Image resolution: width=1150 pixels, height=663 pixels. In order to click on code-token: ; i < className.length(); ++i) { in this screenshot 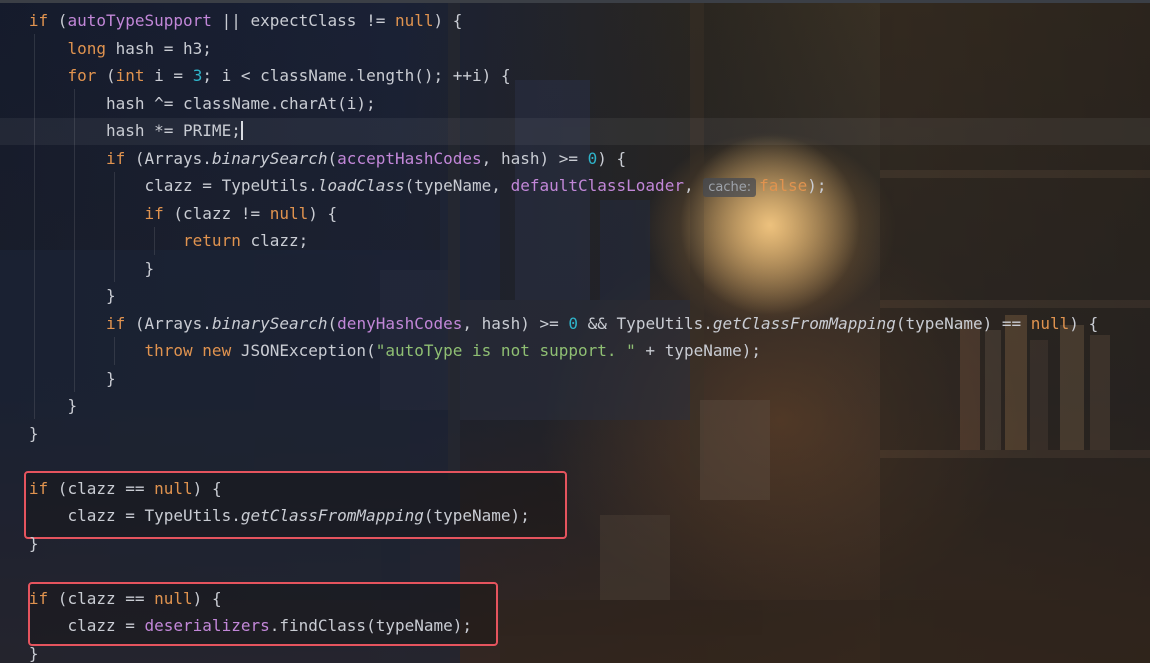, I will do `click(356, 75)`.